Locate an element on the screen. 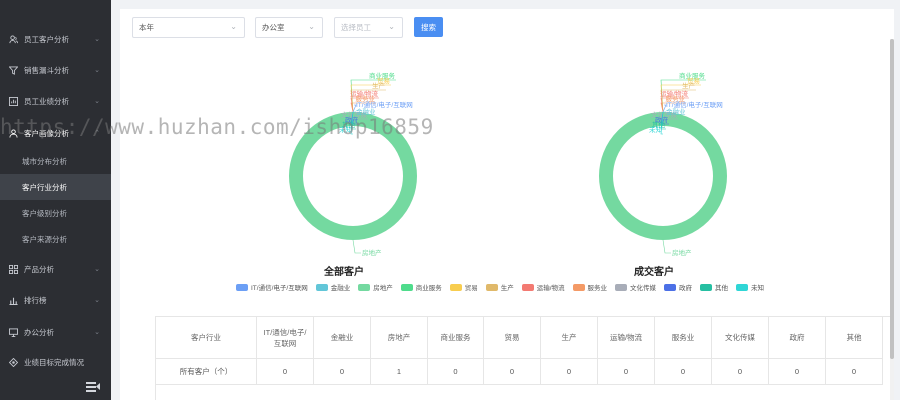  sidebar-item-sales-funnel: 销售漏斗分析 ⌄ is located at coordinates (55, 70).